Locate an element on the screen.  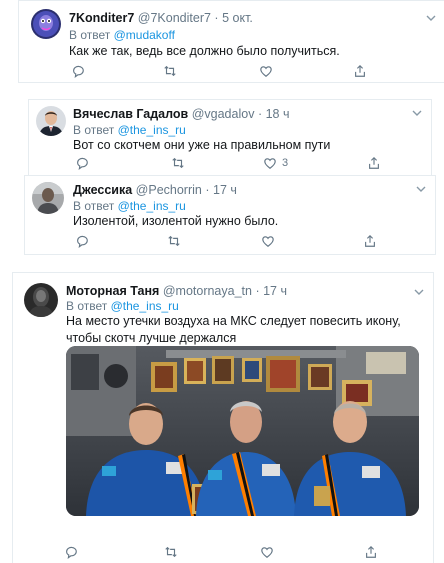
like-count: 3 is located at coordinates (285, 163).